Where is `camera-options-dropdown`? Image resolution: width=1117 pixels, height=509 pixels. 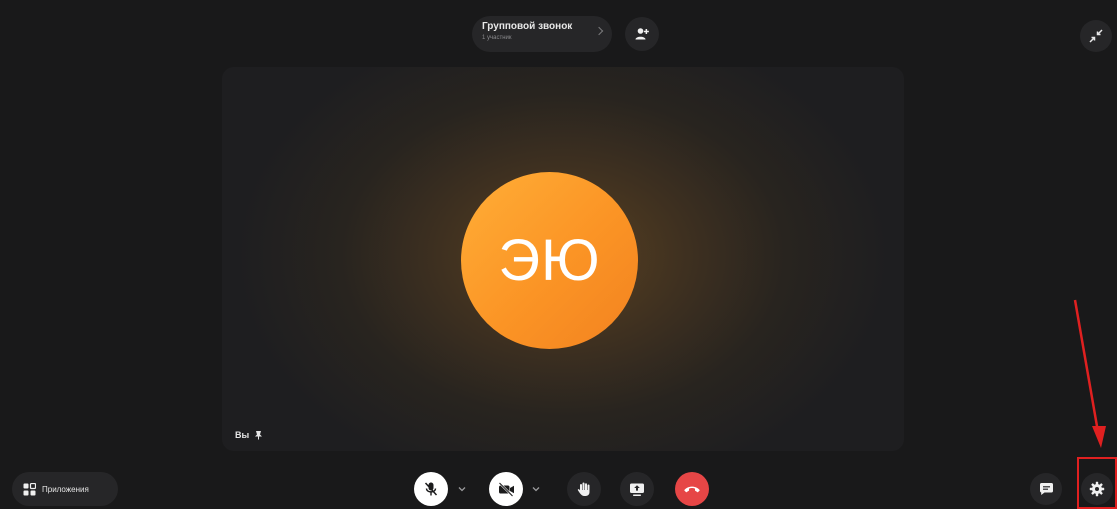 camera-options-dropdown is located at coordinates (536, 489).